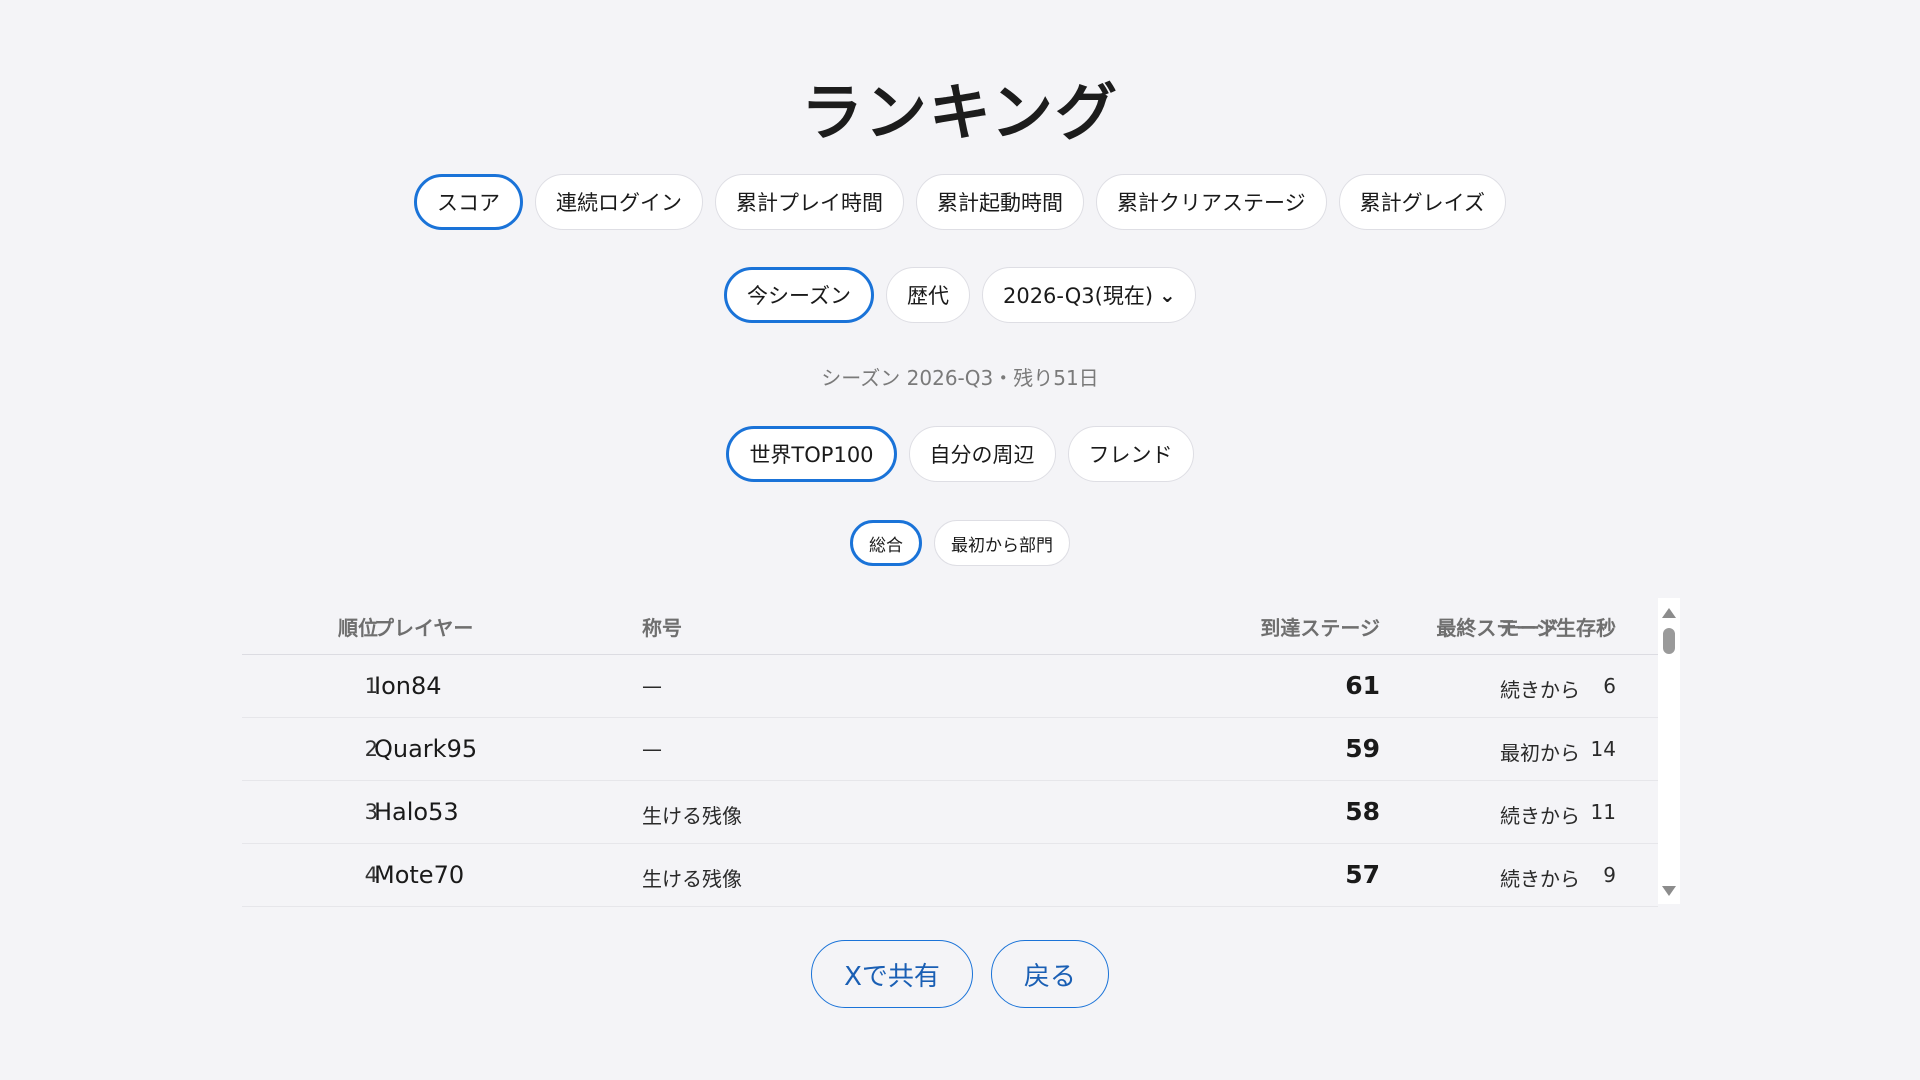 This screenshot has height=1080, width=1920. Describe the element at coordinates (1078, 296) in the screenshot. I see `season-select-value: 2026-Q3(現在)` at that location.